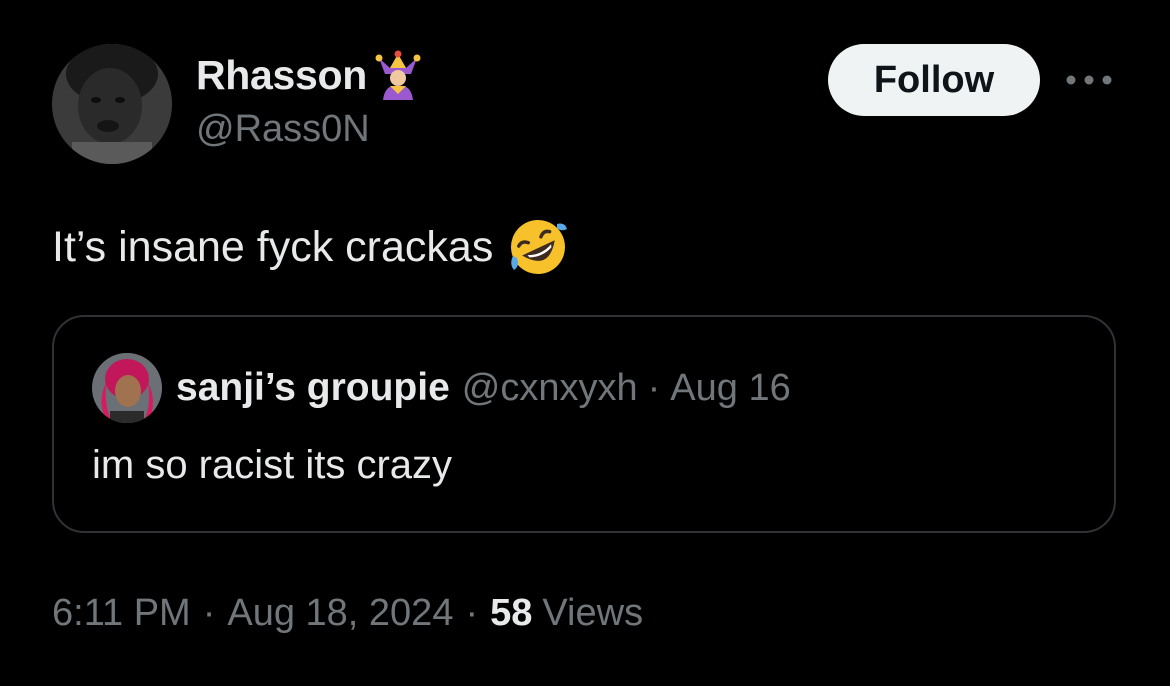 This screenshot has width=1170, height=686. What do you see at coordinates (281, 75) in the screenshot?
I see `author-display-name: Rhasson` at bounding box center [281, 75].